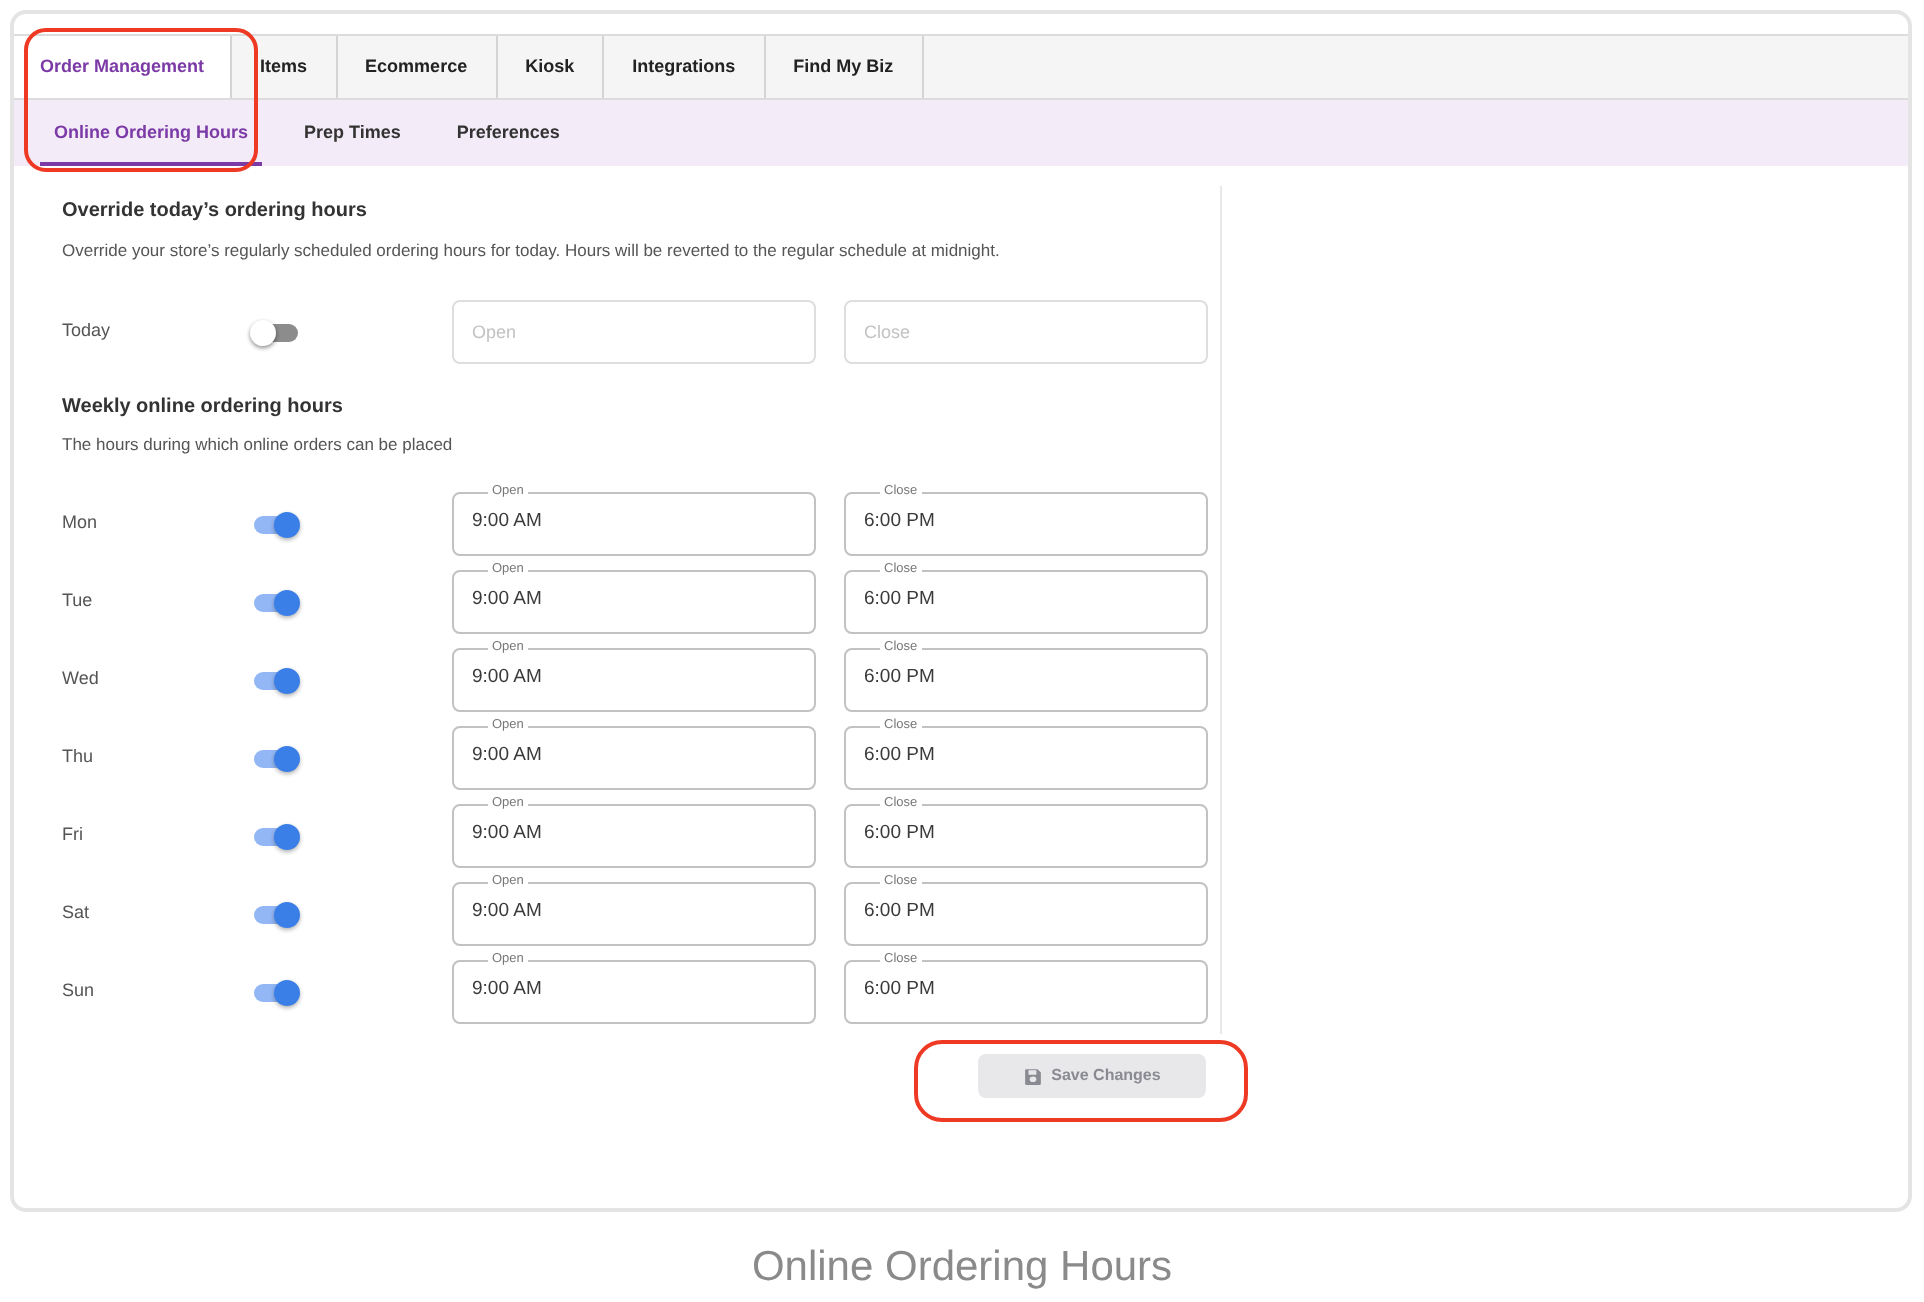  What do you see at coordinates (79, 991) in the screenshot?
I see `day-label: Sun` at bounding box center [79, 991].